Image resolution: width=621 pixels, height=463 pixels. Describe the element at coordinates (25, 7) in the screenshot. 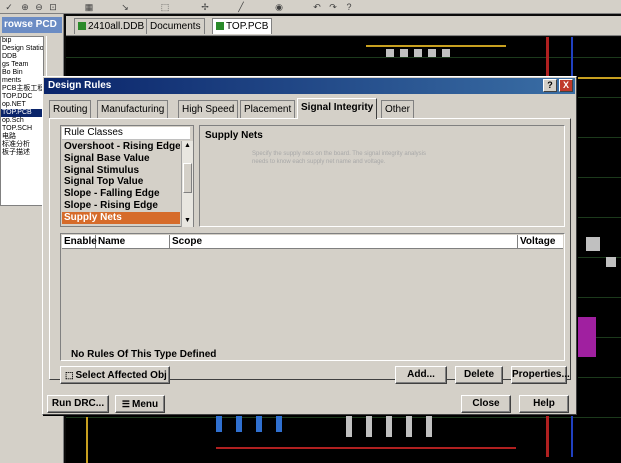

I see `zoom-in-icon: ⊕` at that location.